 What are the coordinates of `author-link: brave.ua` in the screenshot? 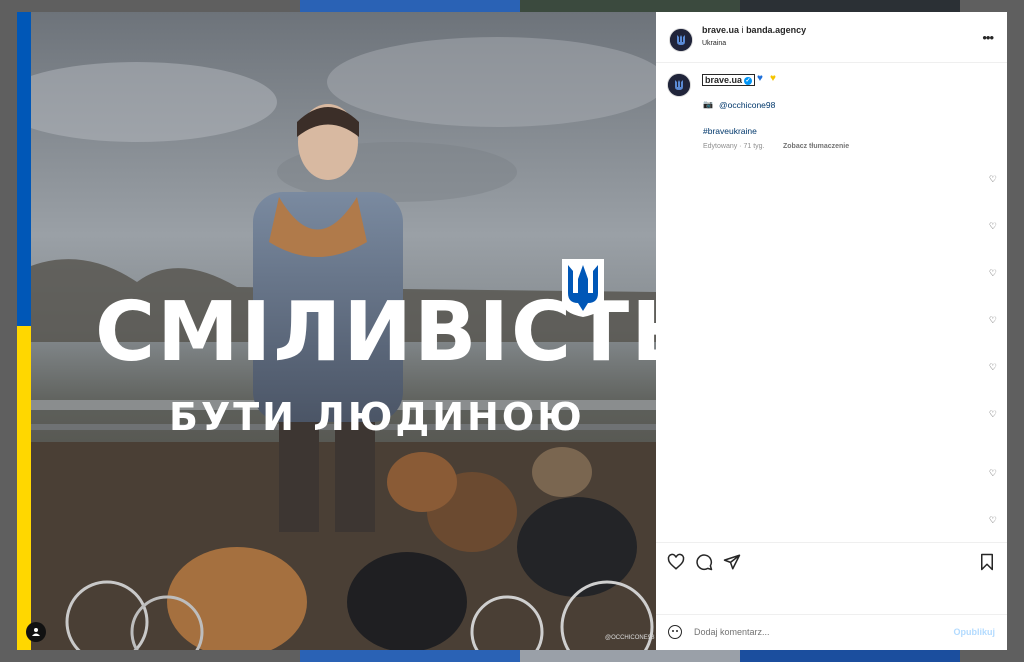 It's located at (720, 30).